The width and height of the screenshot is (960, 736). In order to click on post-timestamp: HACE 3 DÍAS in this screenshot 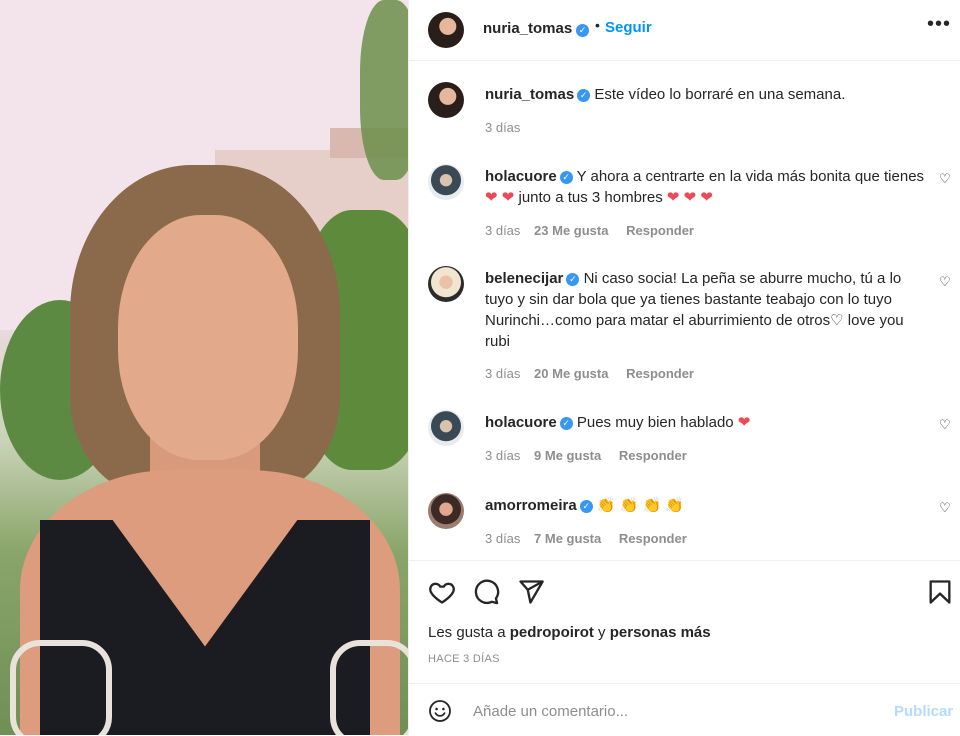, I will do `click(464, 659)`.